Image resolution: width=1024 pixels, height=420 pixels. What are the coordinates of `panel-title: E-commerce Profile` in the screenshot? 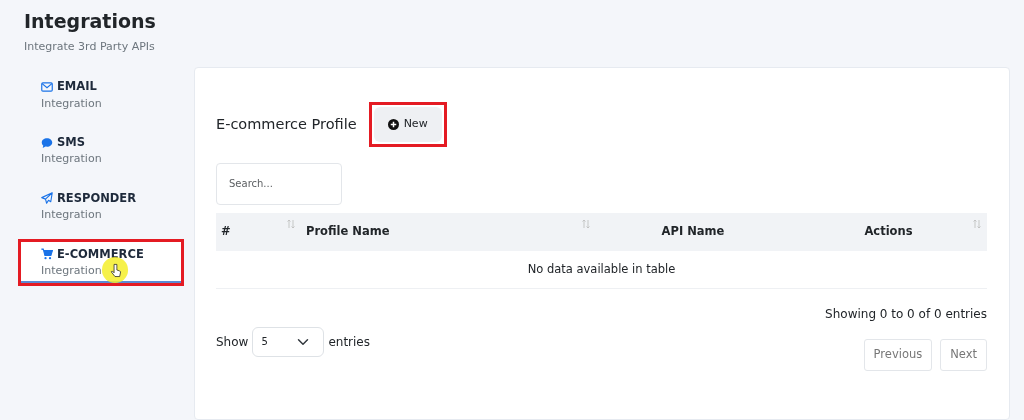 It's located at (286, 124).